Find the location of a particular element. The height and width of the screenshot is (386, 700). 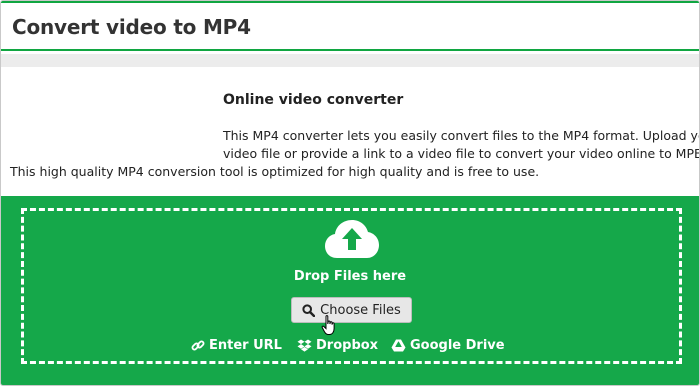

link-icon is located at coordinates (198, 345).